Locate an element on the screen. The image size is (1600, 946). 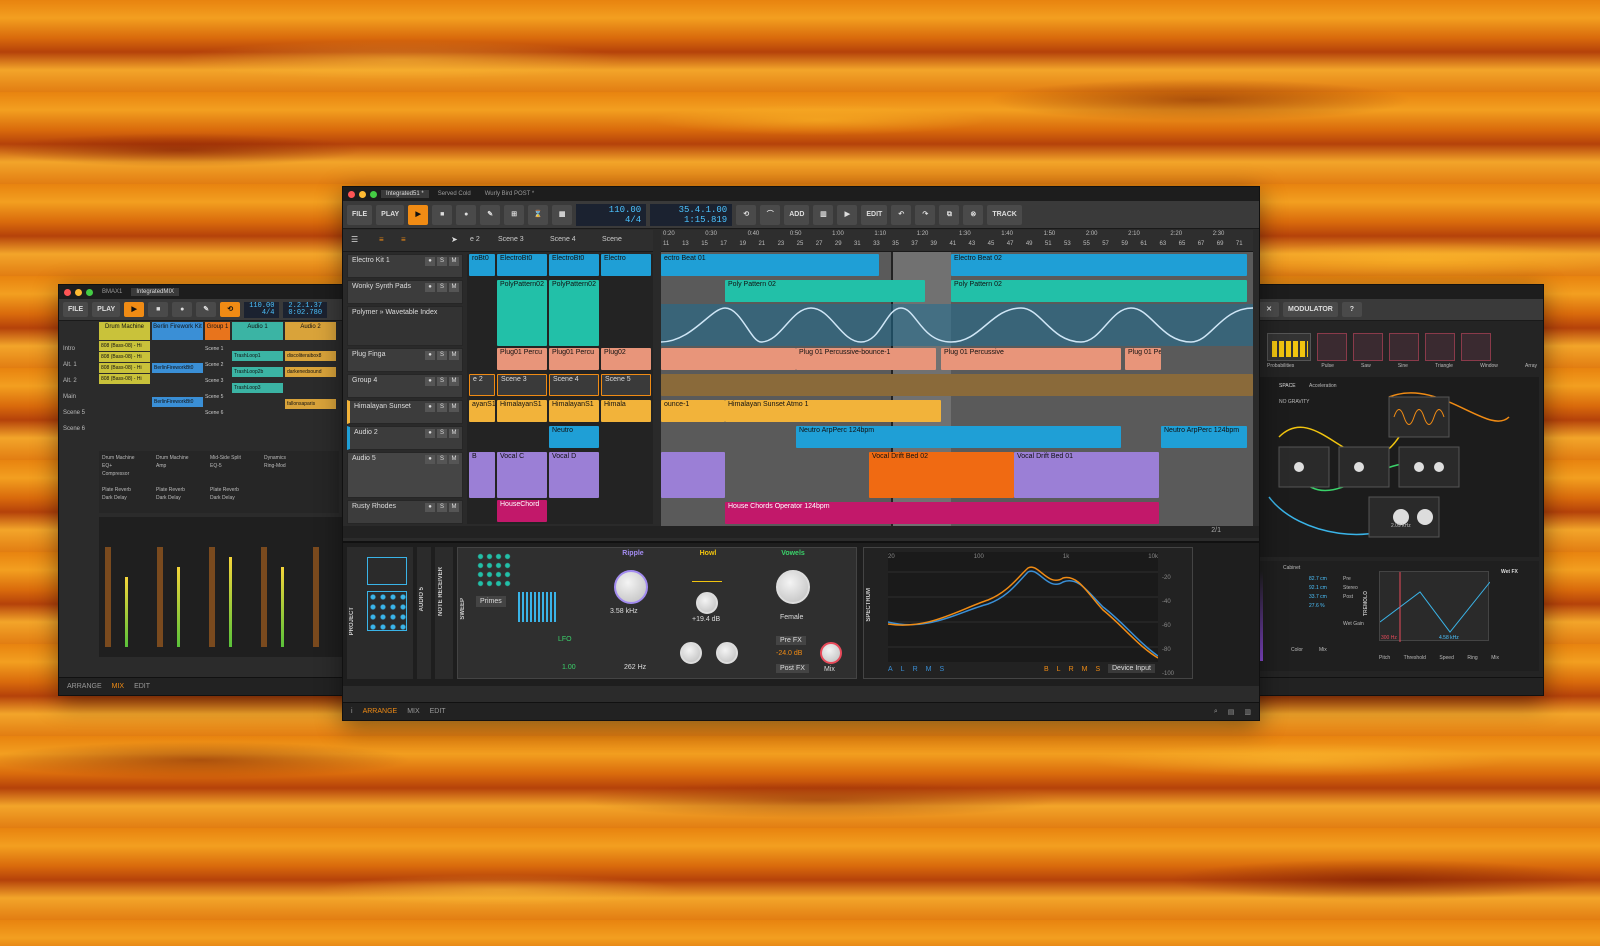
scene-header: Scene 4 is located at coordinates (573, 240).